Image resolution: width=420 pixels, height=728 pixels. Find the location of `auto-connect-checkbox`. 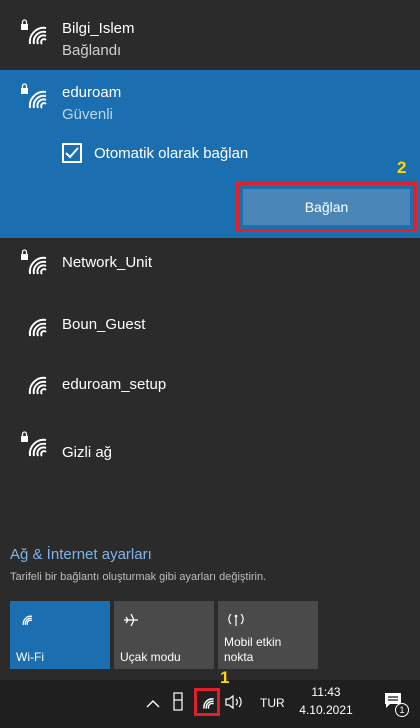

auto-connect-checkbox is located at coordinates (72, 153).